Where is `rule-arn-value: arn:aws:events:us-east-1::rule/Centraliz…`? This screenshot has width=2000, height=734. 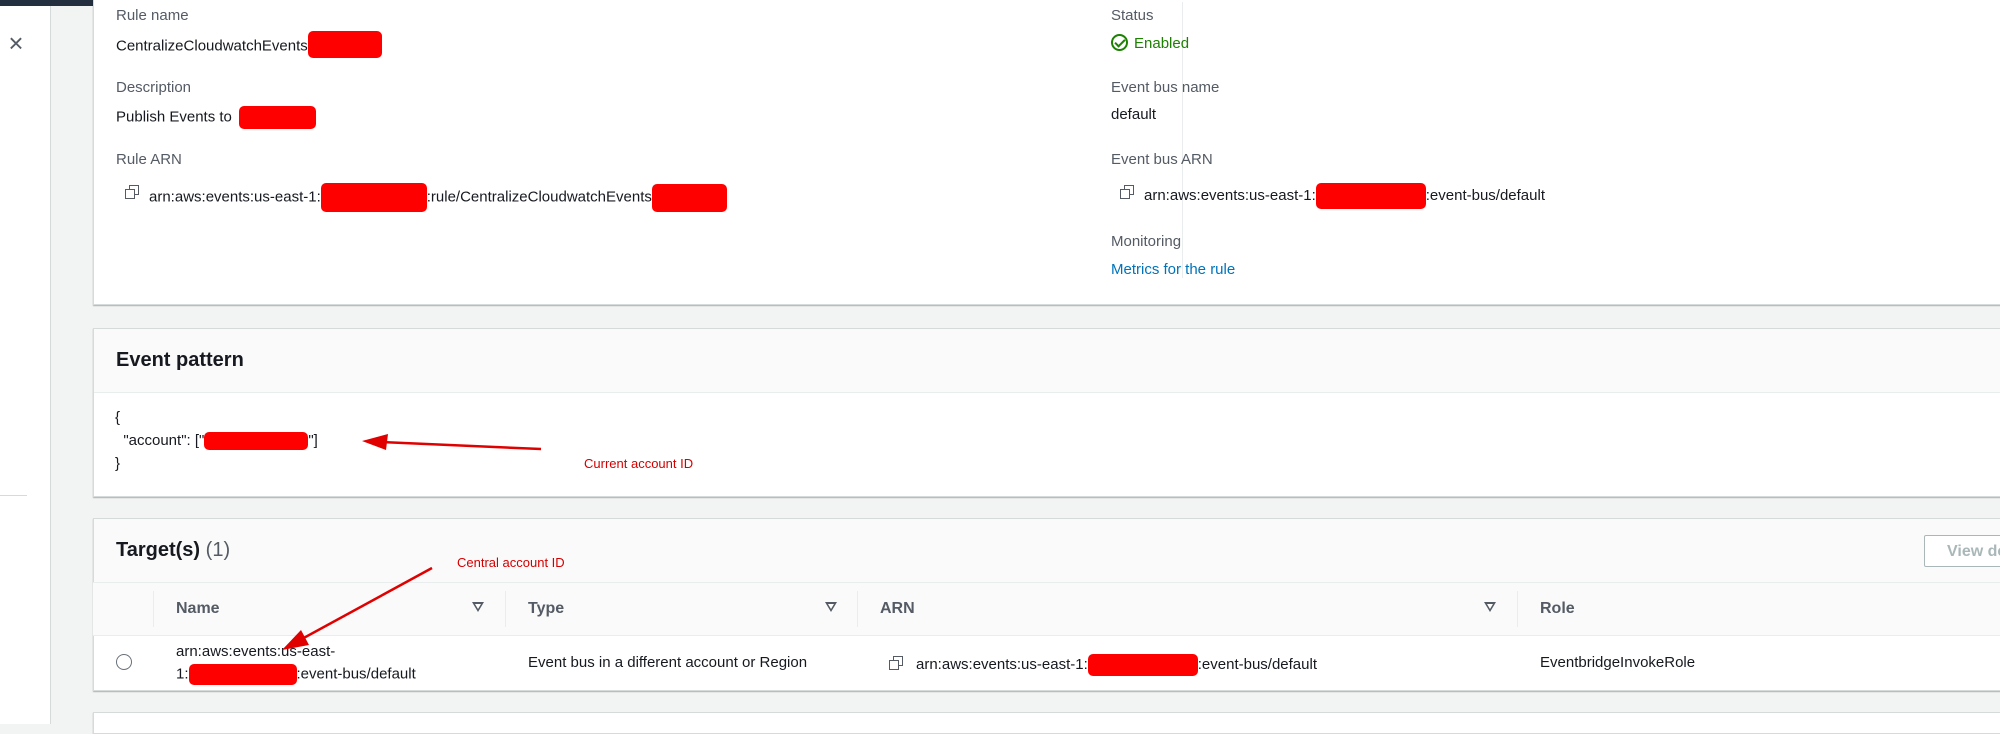 rule-arn-value: arn:aws:events:us-east-1::rule/Centraliz… is located at coordinates (438, 197).